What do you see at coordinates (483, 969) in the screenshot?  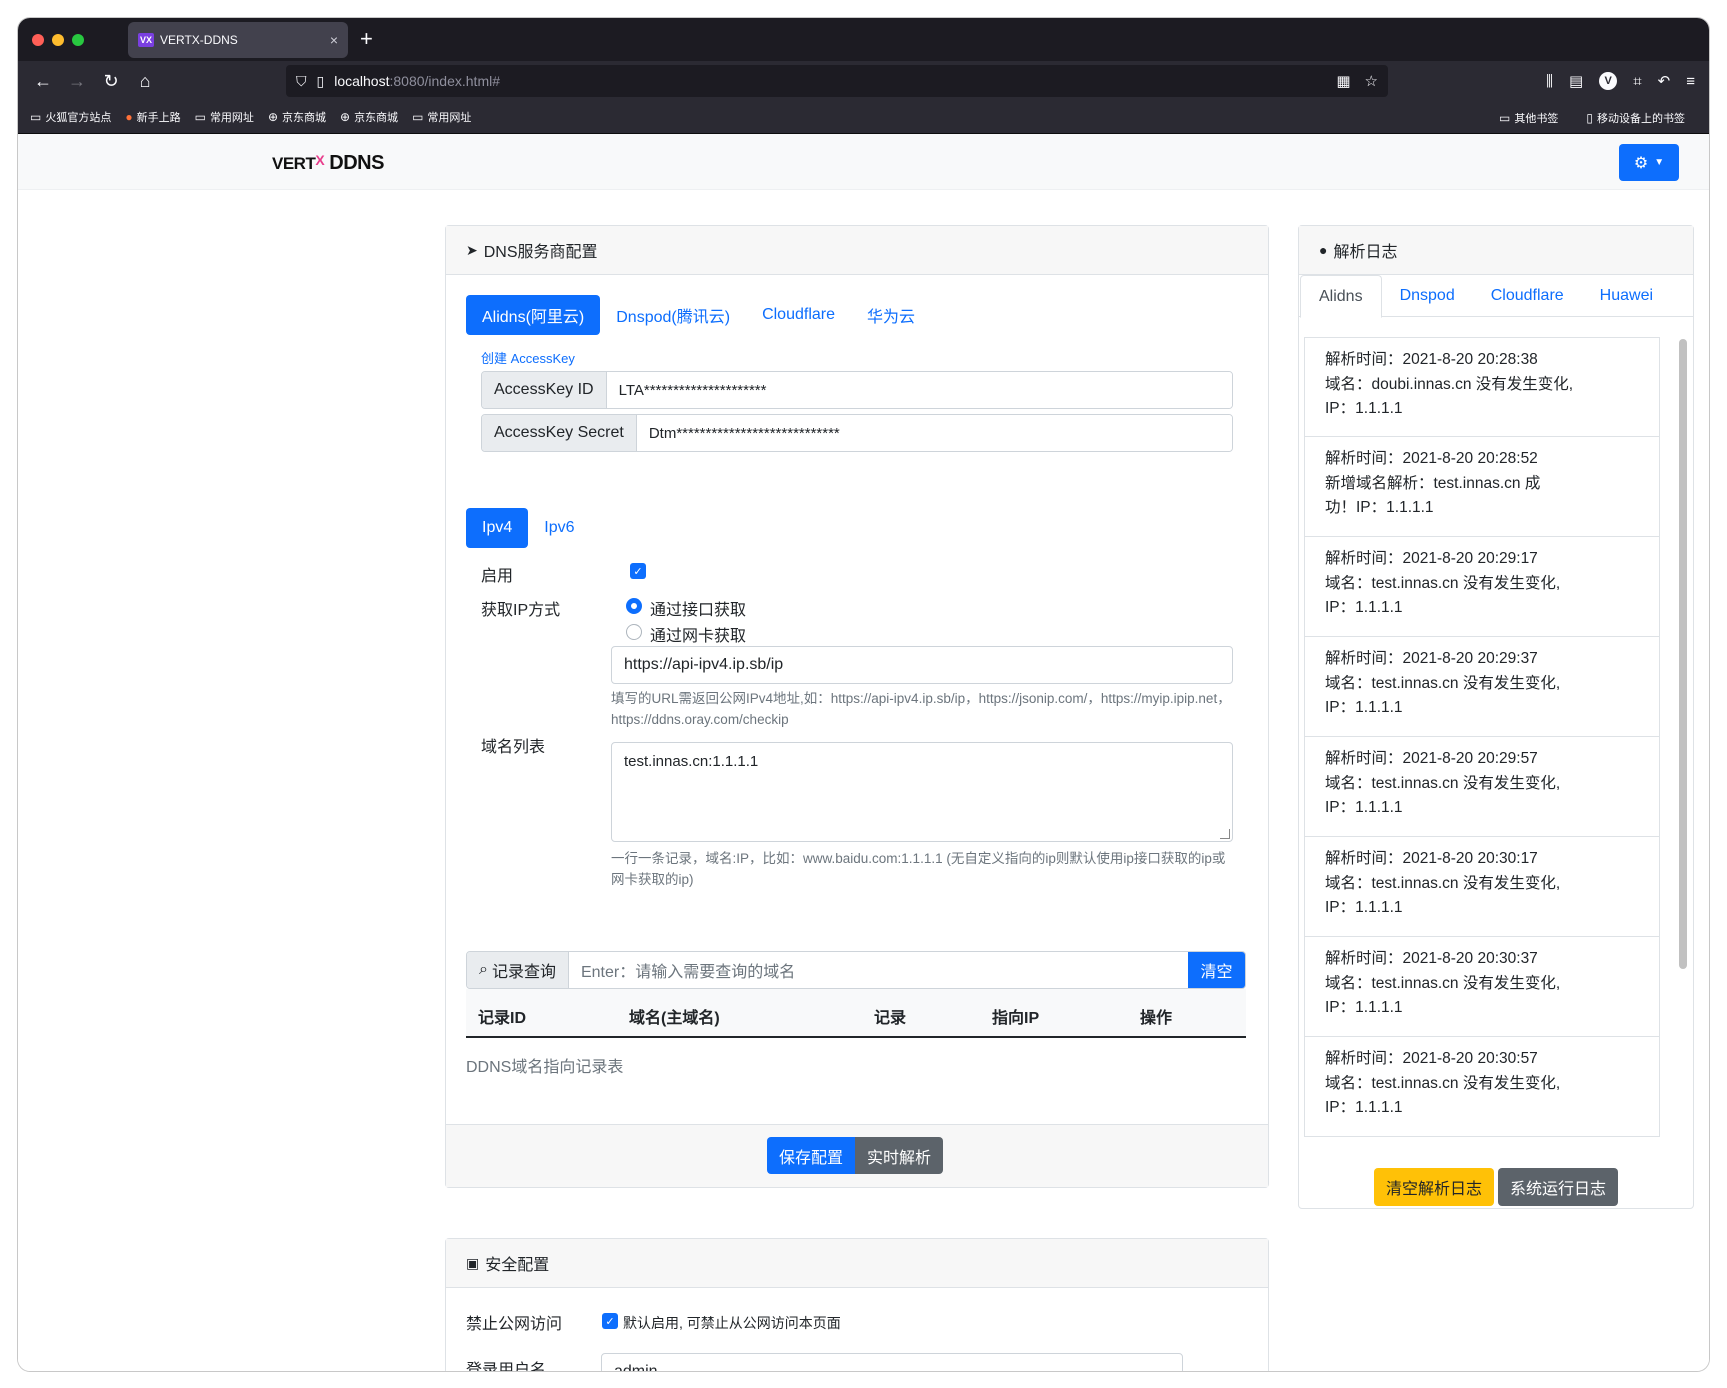 I see `search-icon: ⌕` at bounding box center [483, 969].